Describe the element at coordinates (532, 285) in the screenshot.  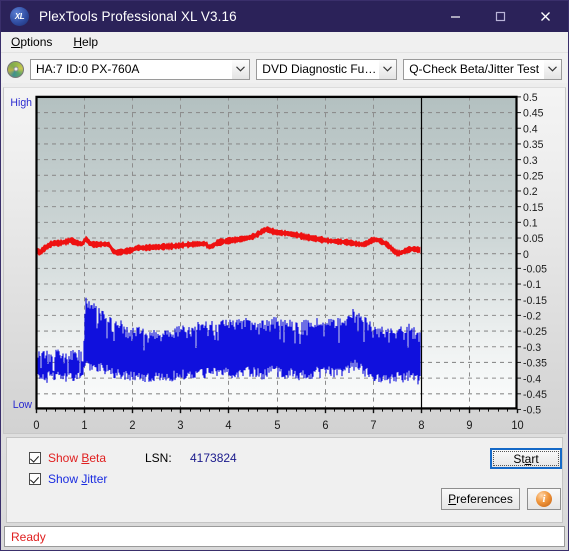
I see `svg-text: -0.1` at that location.